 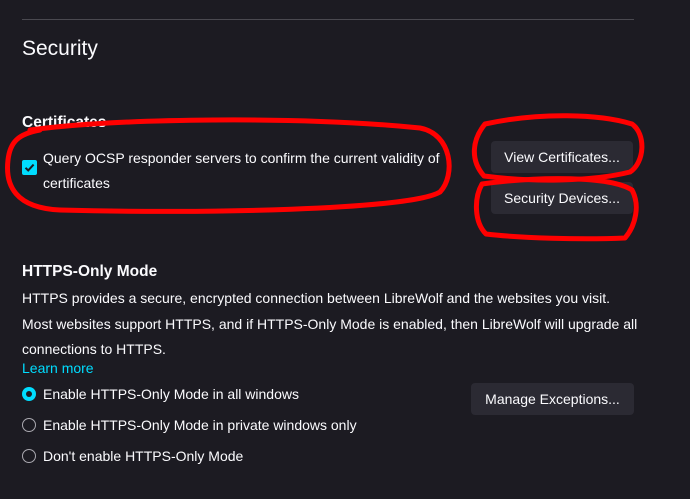 I want to click on checkmark-icon, so click(x=29, y=167).